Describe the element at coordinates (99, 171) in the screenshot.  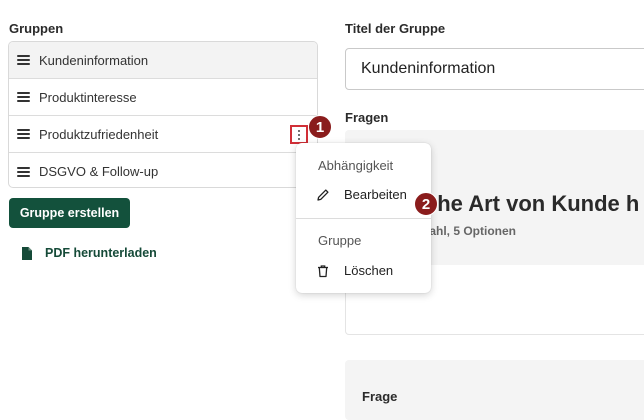
I see `group-item-label: DSGVO & Follow-up` at that location.